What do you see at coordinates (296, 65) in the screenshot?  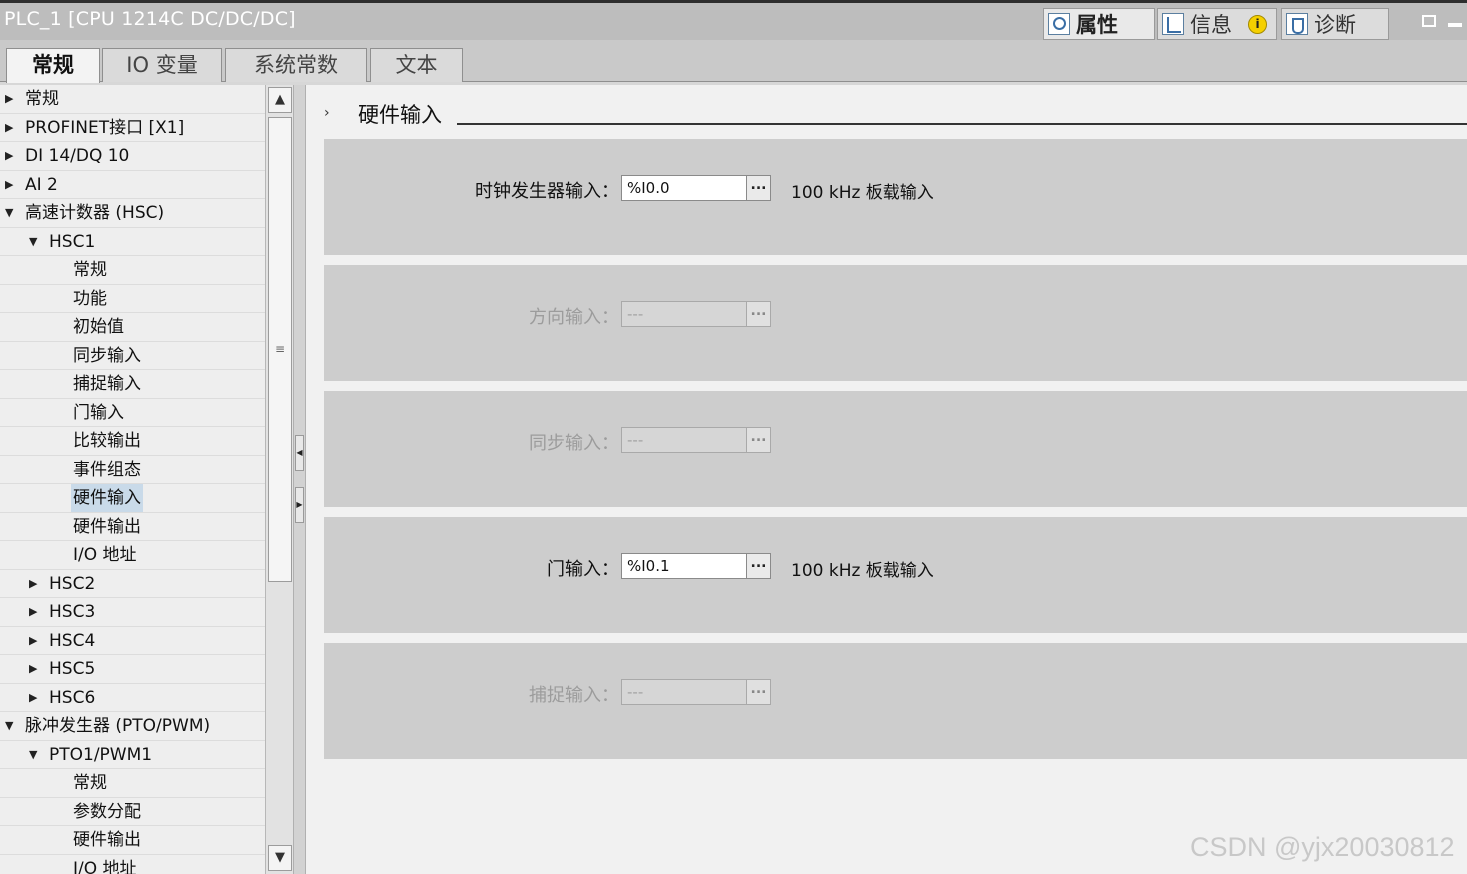 I see `tab-system-constants: 系统常数` at bounding box center [296, 65].